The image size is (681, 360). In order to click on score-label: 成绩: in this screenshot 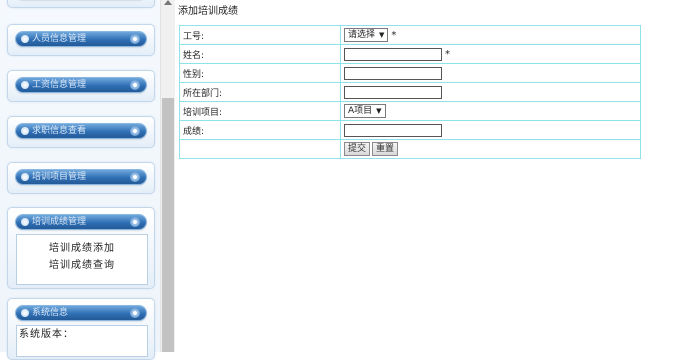, I will do `click(260, 130)`.